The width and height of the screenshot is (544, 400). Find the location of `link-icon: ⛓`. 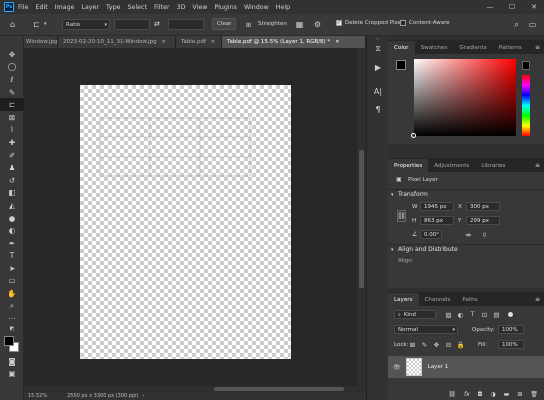

link-icon: ⛓ is located at coordinates (401, 216).